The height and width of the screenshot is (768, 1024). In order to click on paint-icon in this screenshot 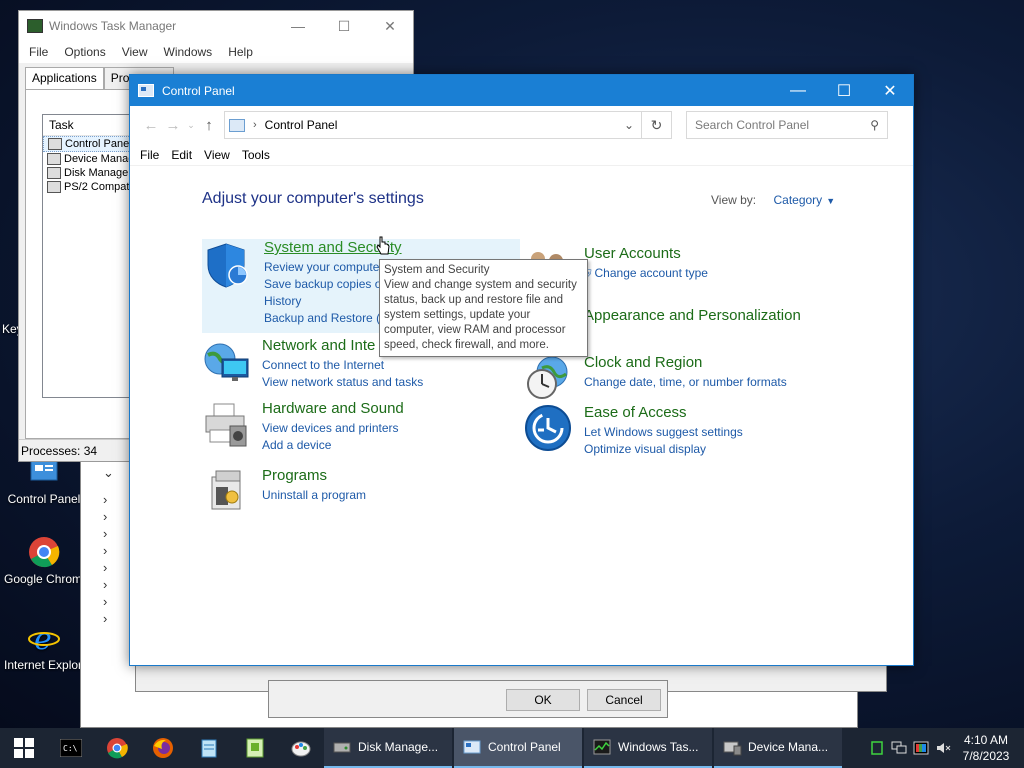, I will do `click(301, 748)`.